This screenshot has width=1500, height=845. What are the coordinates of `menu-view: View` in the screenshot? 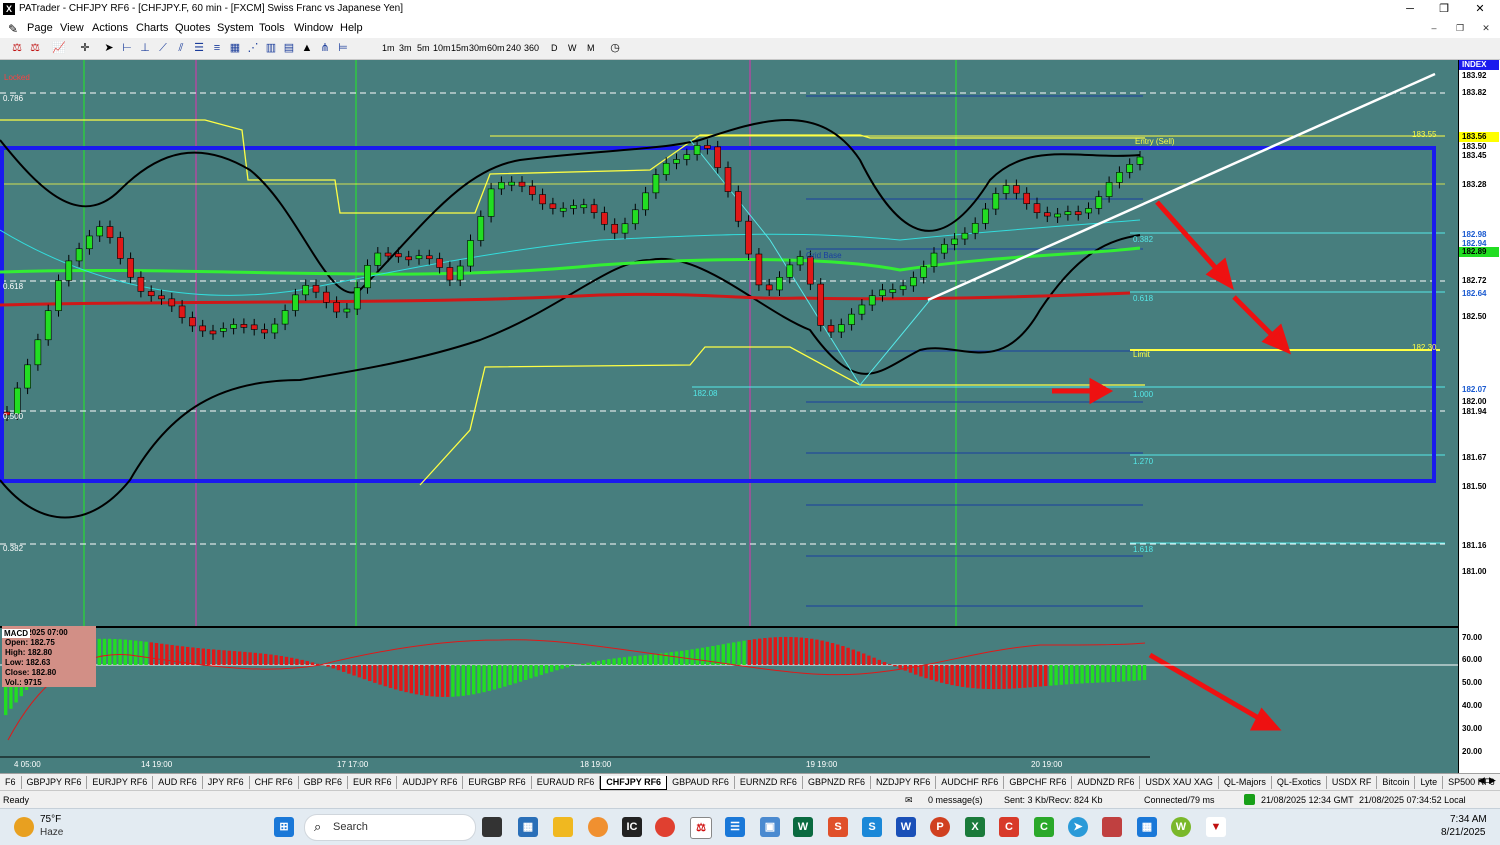 It's located at (72, 28).